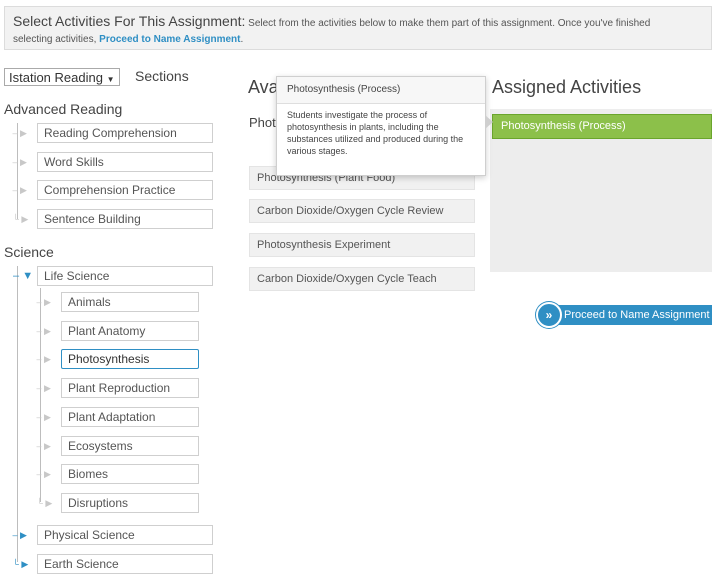  What do you see at coordinates (362, 211) in the screenshot?
I see `activity-card: Carbon Dioxide/Oxygen Cycle Review` at bounding box center [362, 211].